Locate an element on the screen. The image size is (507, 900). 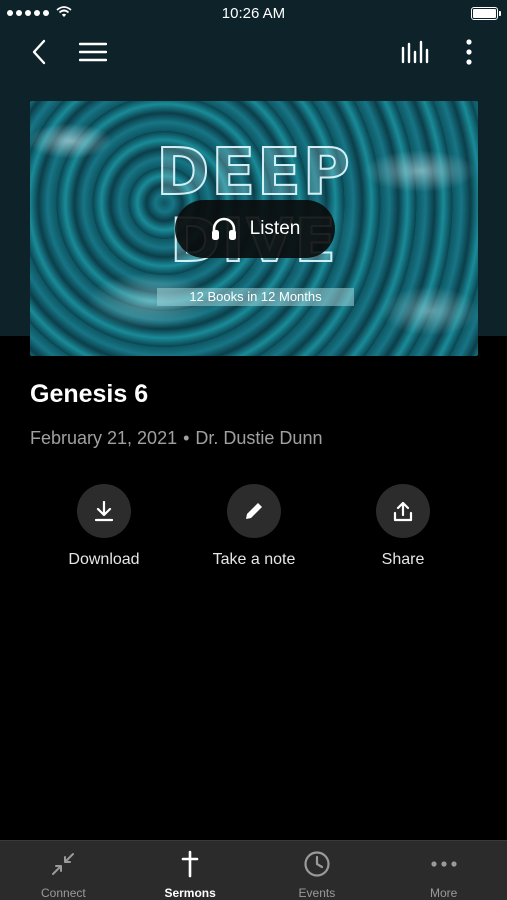
status-bar: 10:26 AM is located at coordinates (253, 14).